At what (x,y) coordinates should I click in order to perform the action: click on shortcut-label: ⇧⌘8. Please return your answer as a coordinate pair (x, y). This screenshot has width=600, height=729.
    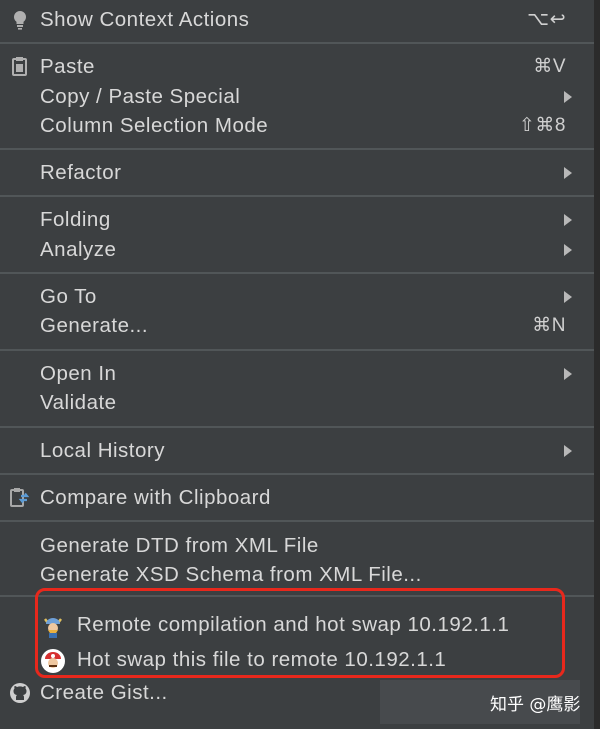
    Looking at the image, I should click on (542, 125).